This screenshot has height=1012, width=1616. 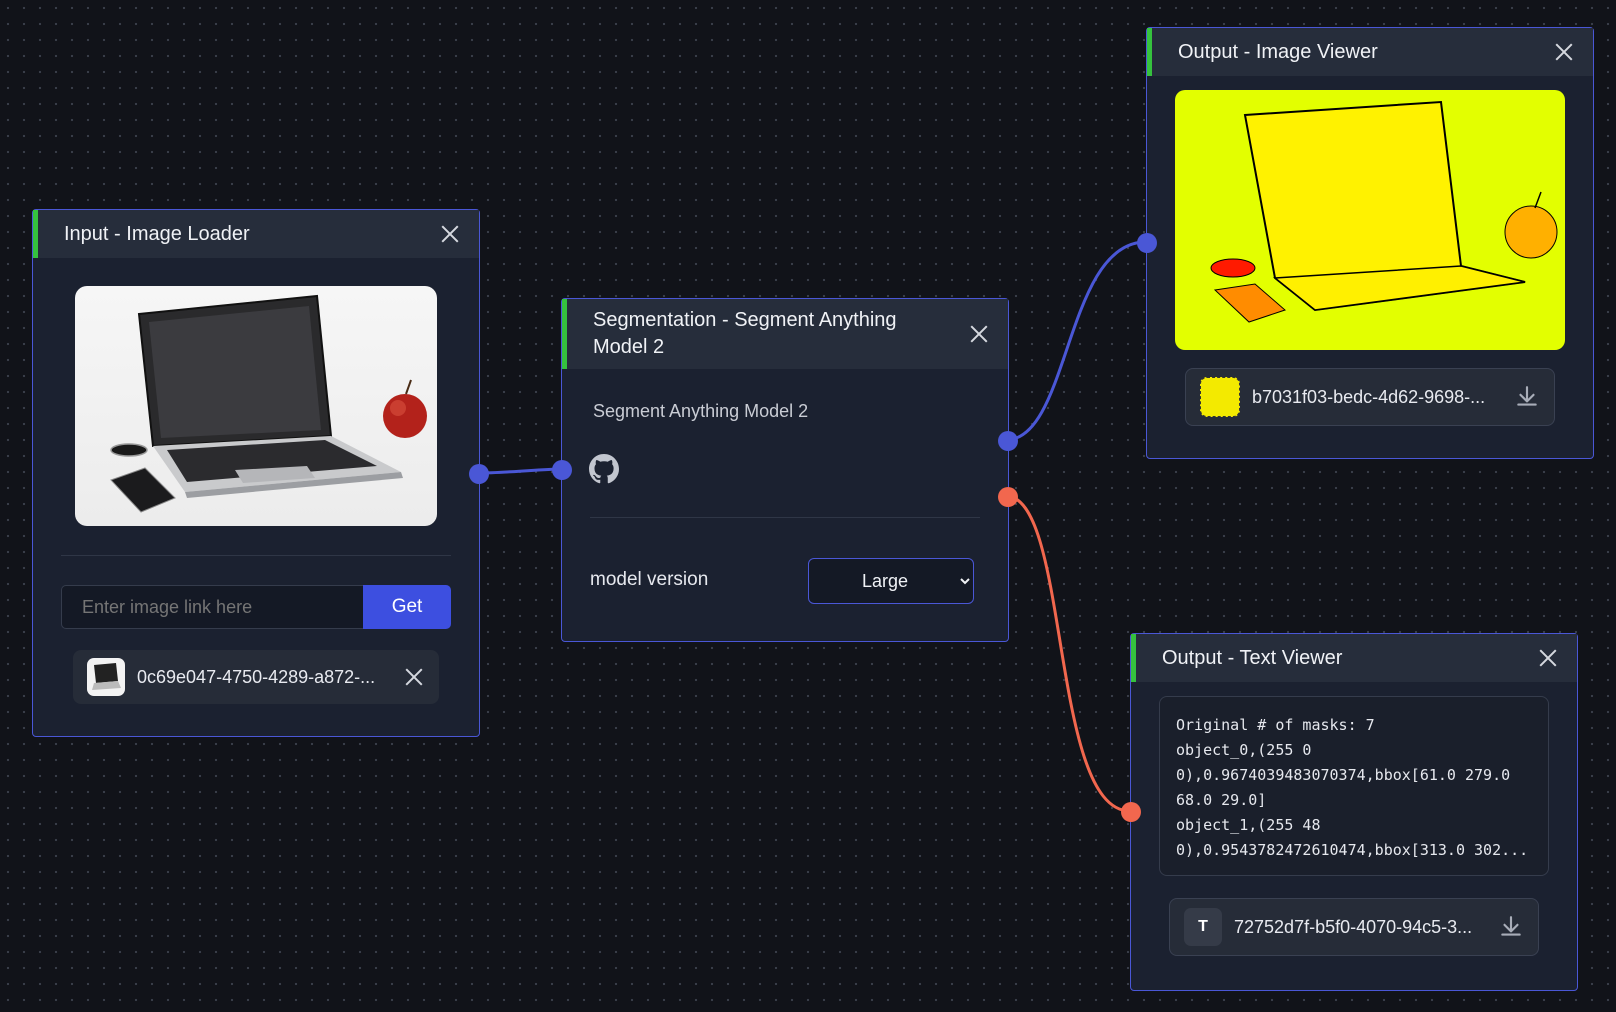 I want to click on image-preview, so click(x=256, y=406).